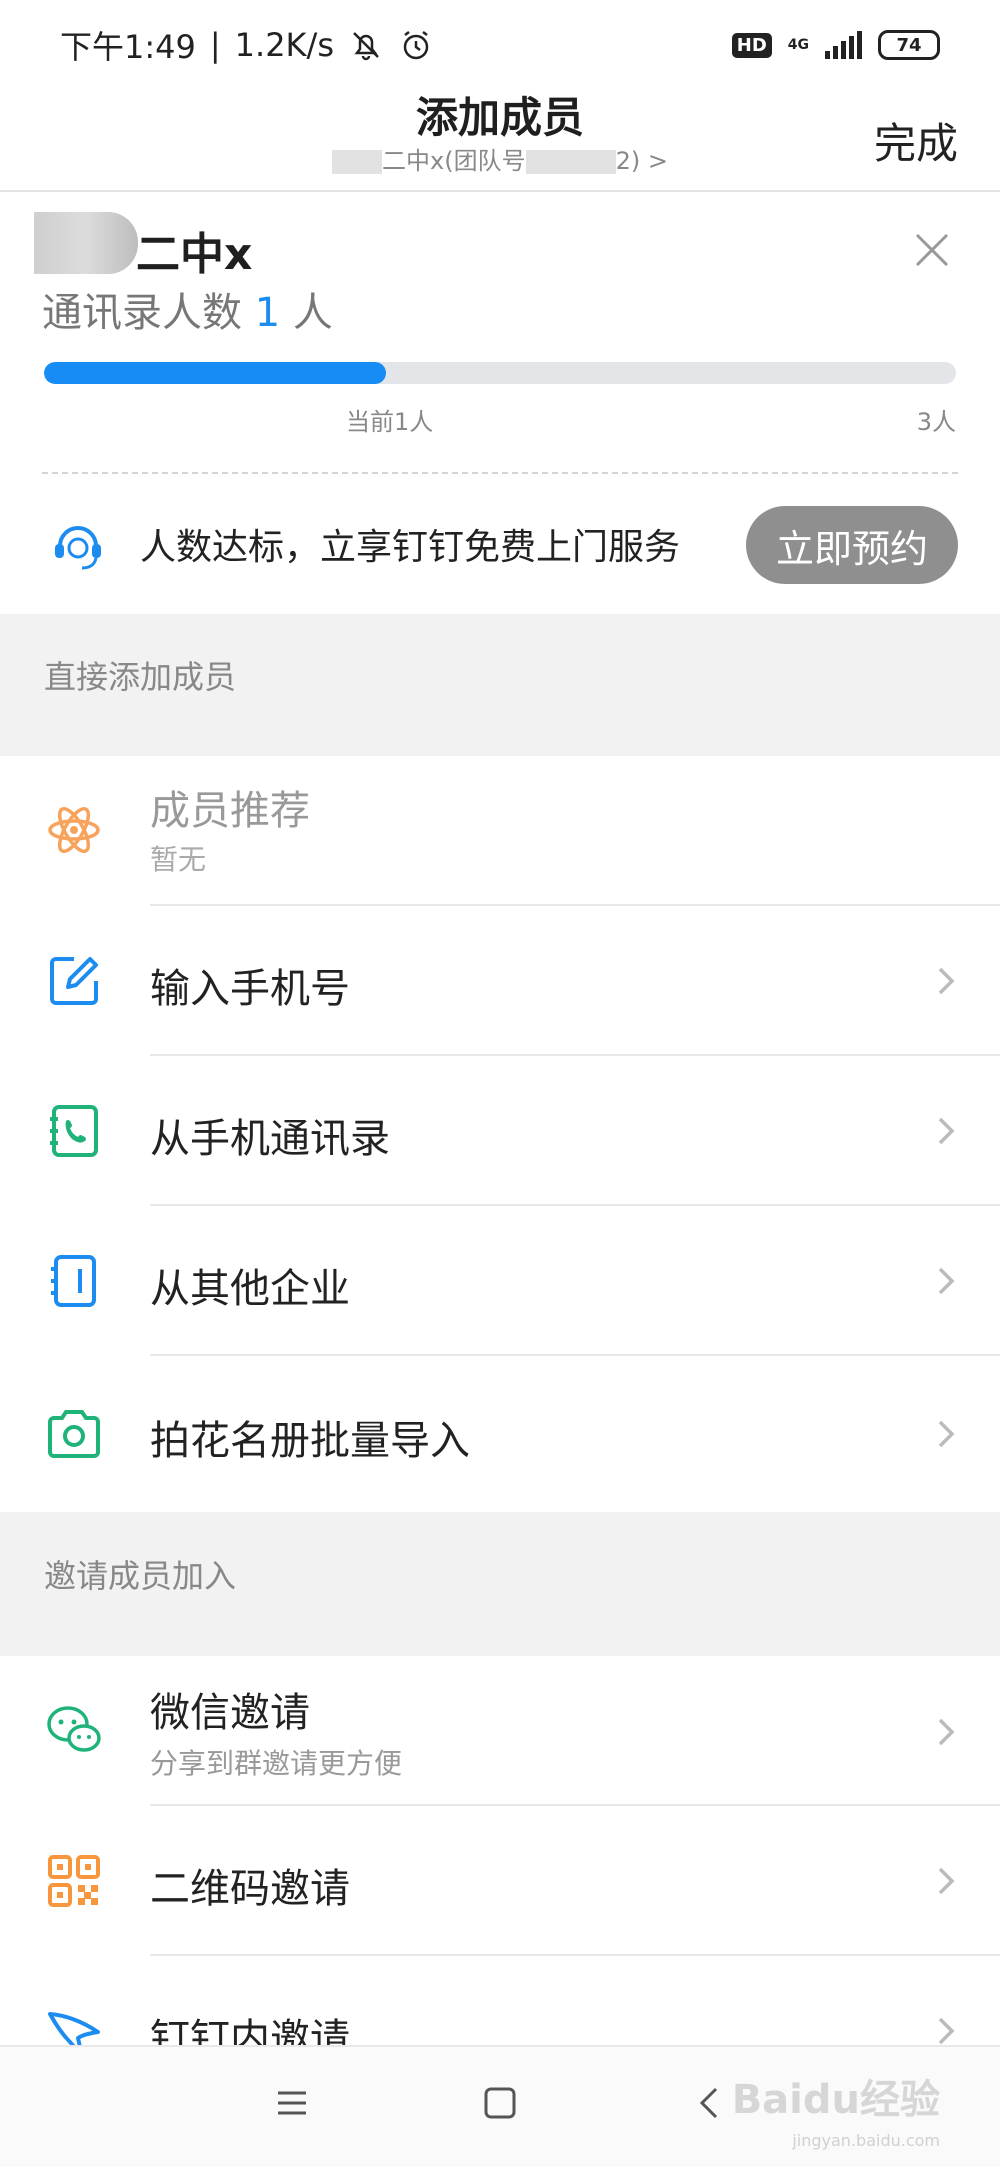  What do you see at coordinates (74, 2028) in the screenshot?
I see `dingtalk-icon` at bounding box center [74, 2028].